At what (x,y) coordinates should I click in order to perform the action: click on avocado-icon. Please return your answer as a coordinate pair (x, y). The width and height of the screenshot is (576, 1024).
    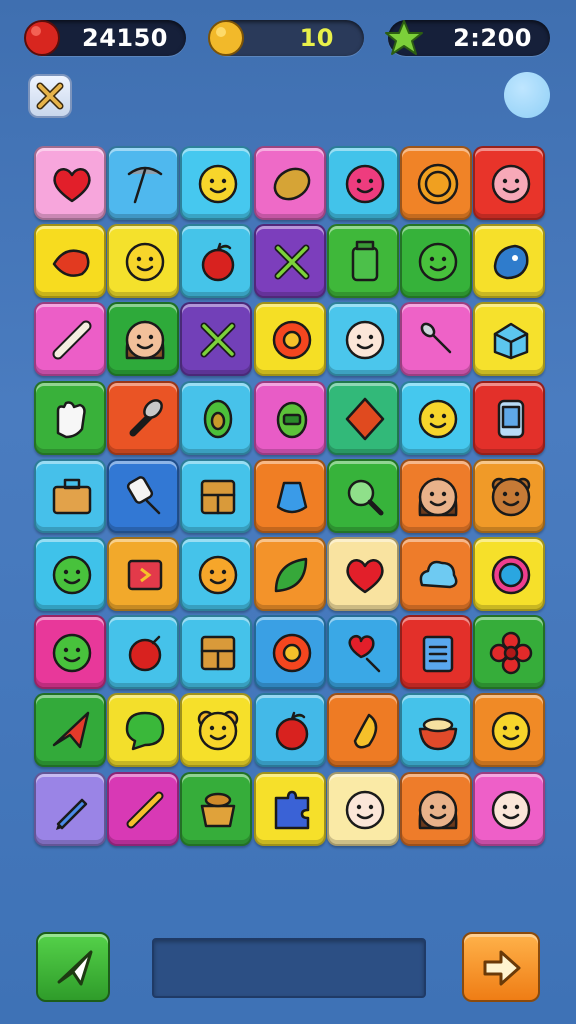
    Looking at the image, I should click on (218, 418).